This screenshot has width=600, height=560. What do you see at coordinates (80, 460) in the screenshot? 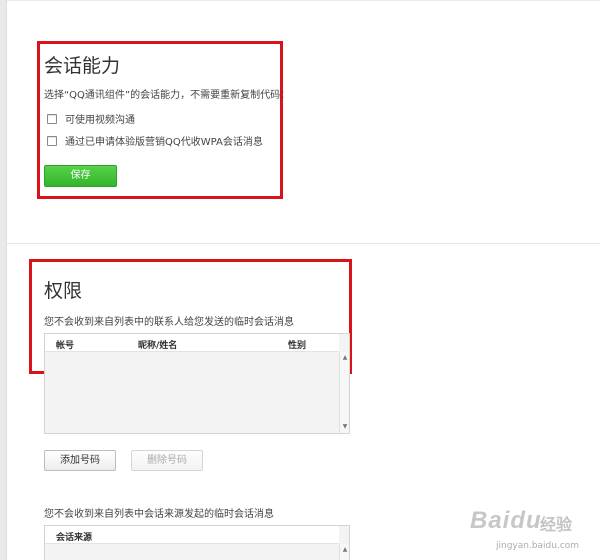
I see `add-number-button: 添加号码` at bounding box center [80, 460].